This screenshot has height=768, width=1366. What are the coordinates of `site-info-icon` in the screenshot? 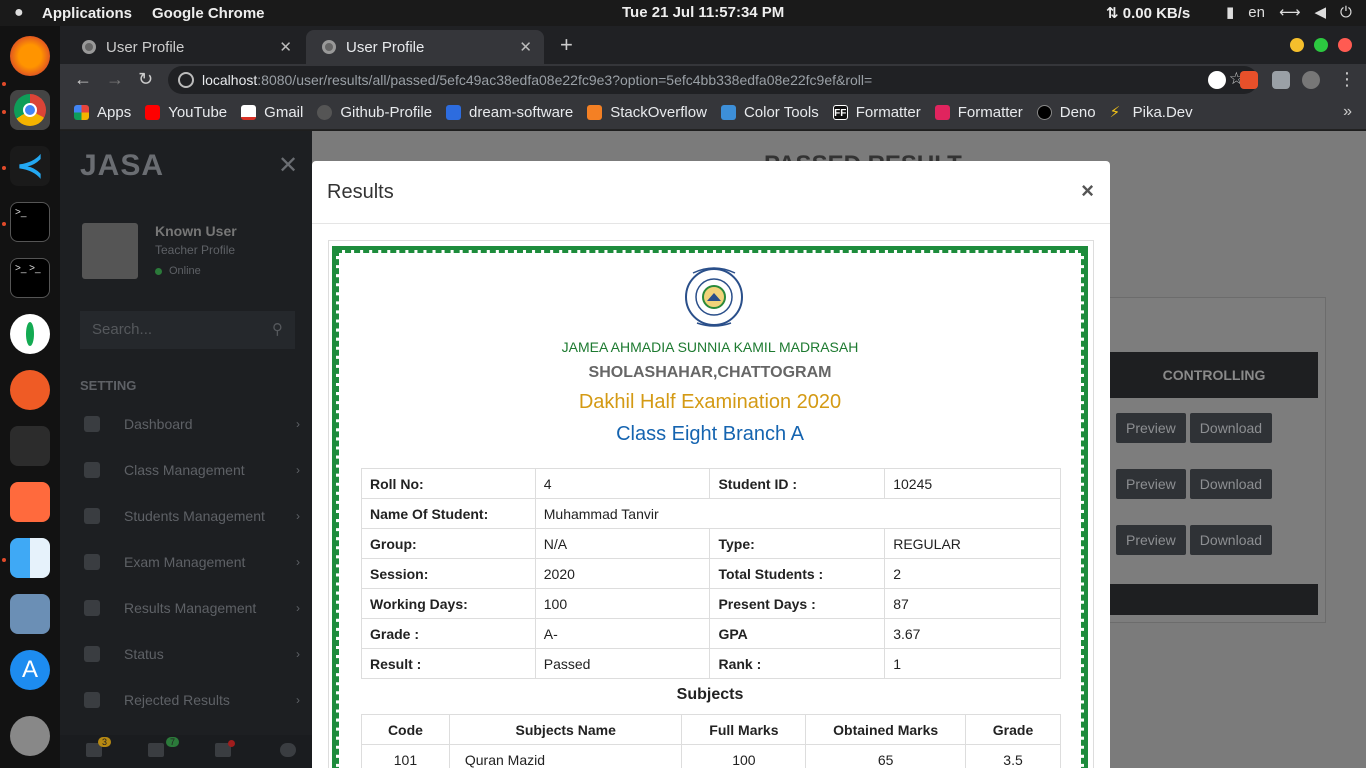 It's located at (186, 80).